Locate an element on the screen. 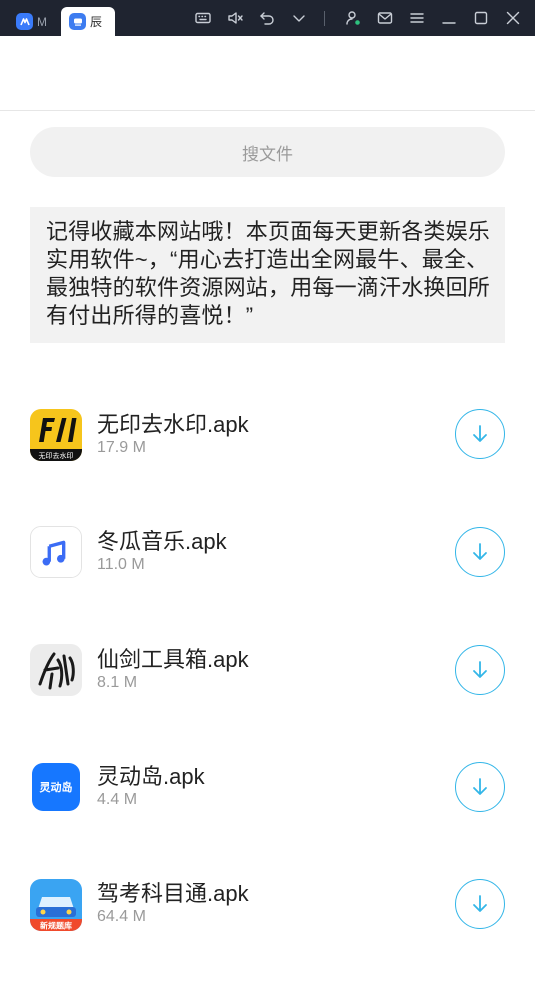 This screenshot has height=987, width=535. undo-icon is located at coordinates (267, 18).